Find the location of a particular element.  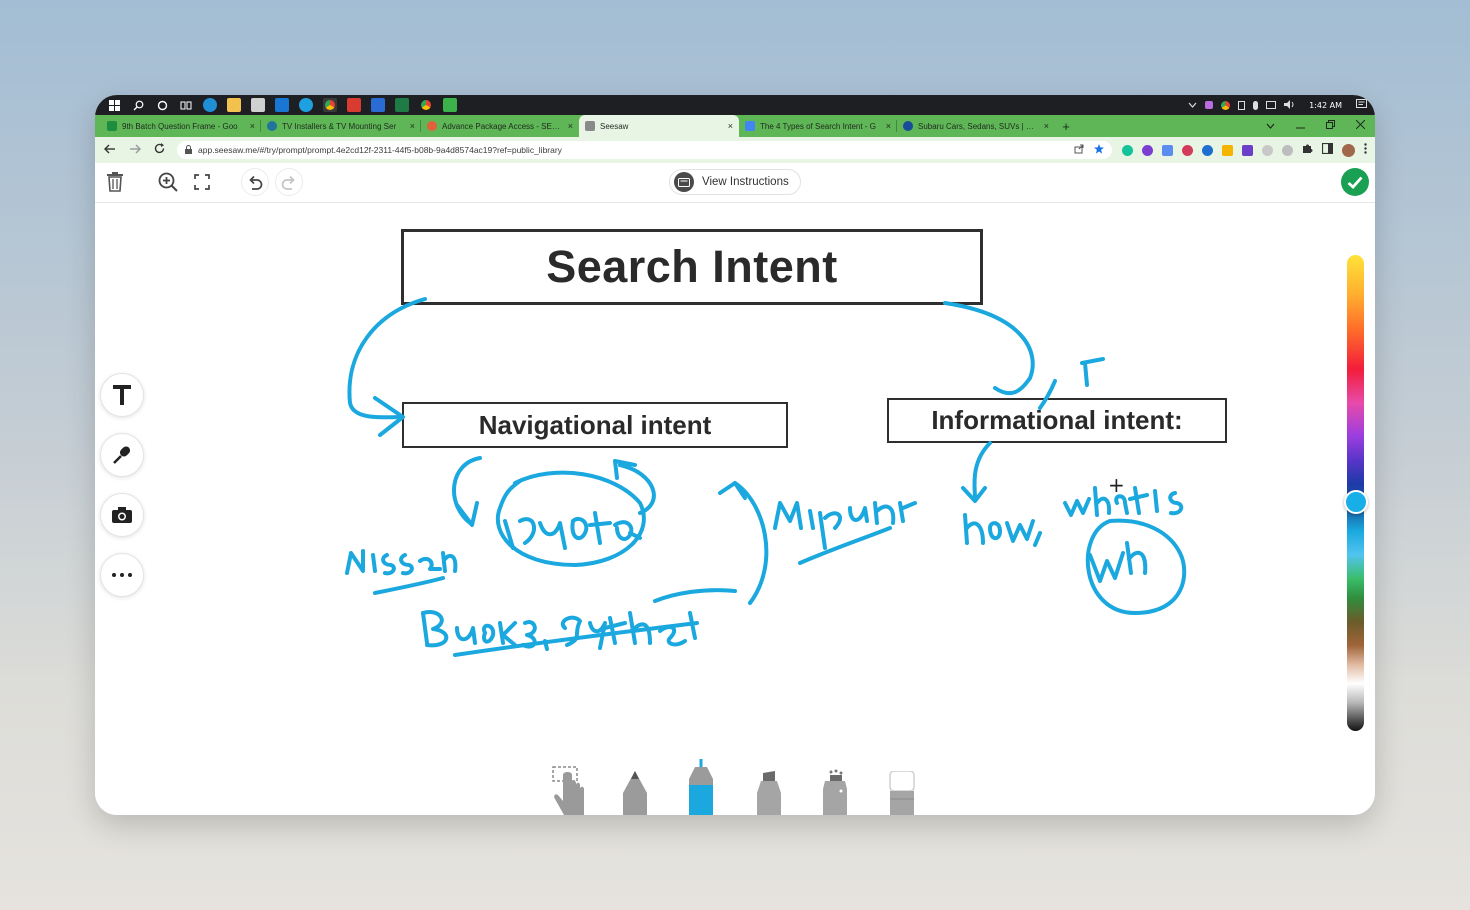

close-window-icon is located at coordinates (1360, 125).